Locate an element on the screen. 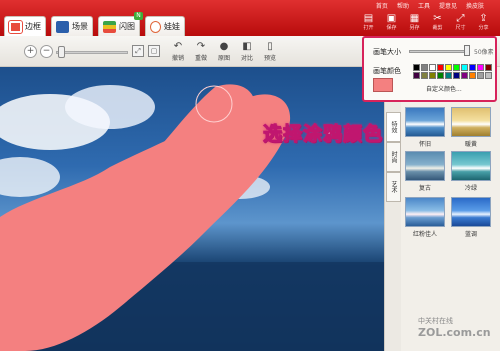 Image resolution: width=500 pixels, height=351 pixels. effect-label: 红粉佳人 is located at coordinates (424, 234).